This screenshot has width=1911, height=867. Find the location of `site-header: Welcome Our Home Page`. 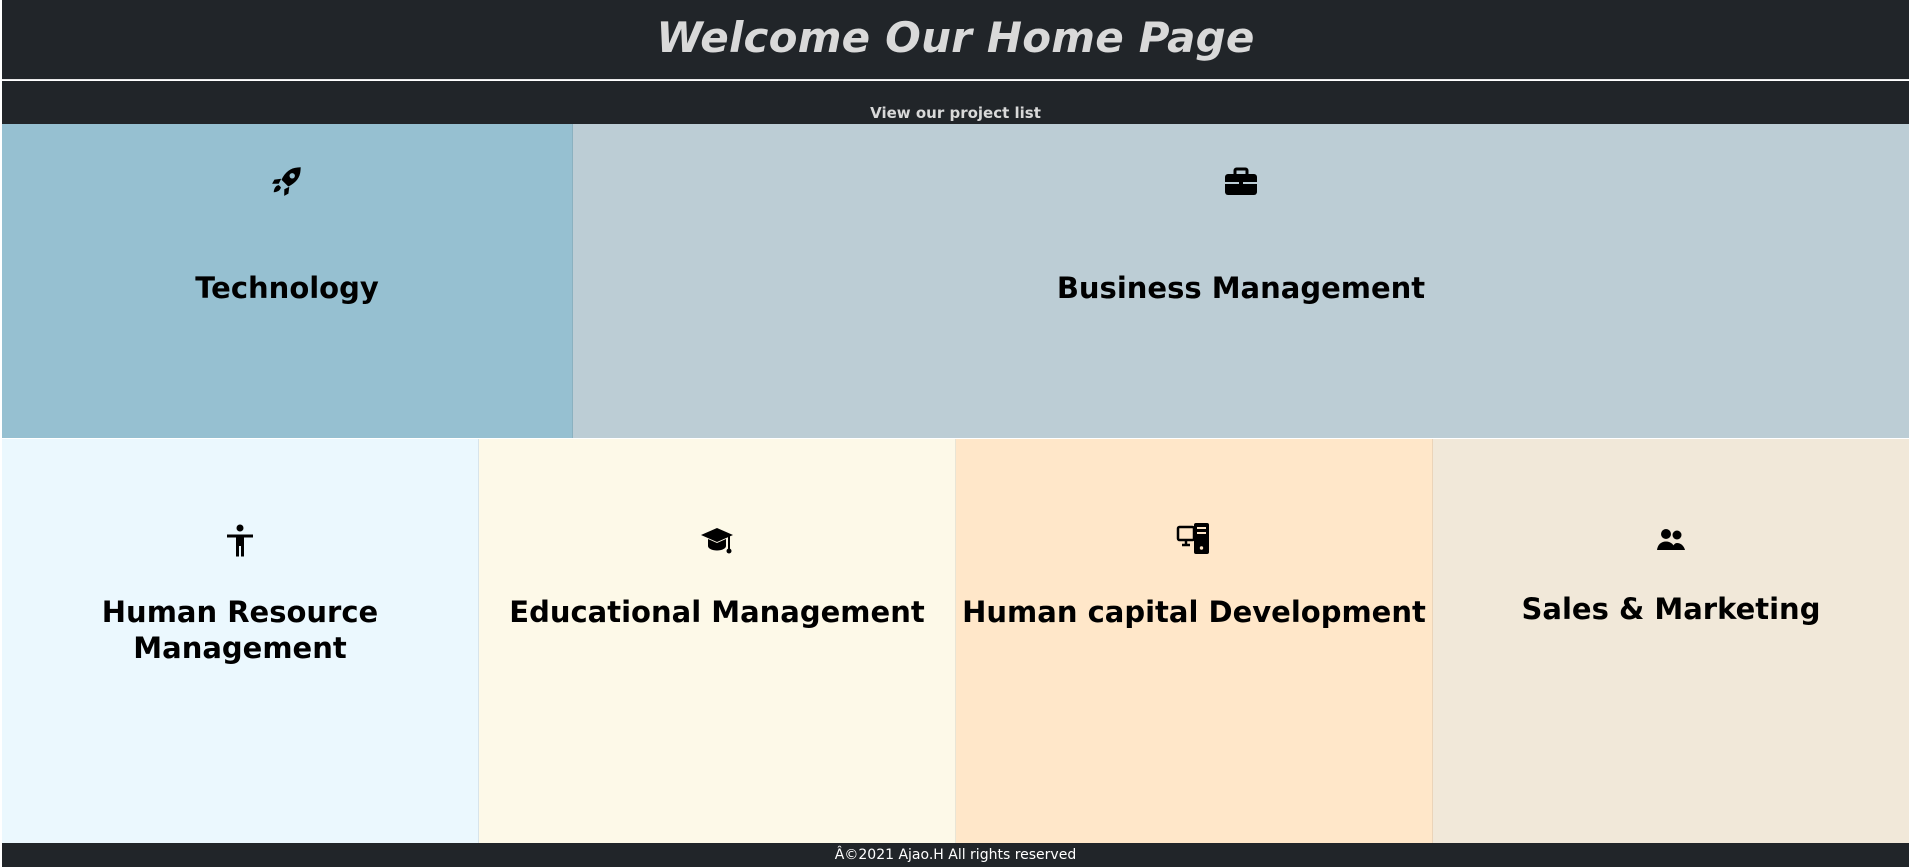

site-header: Welcome Our Home Page is located at coordinates (955, 40).